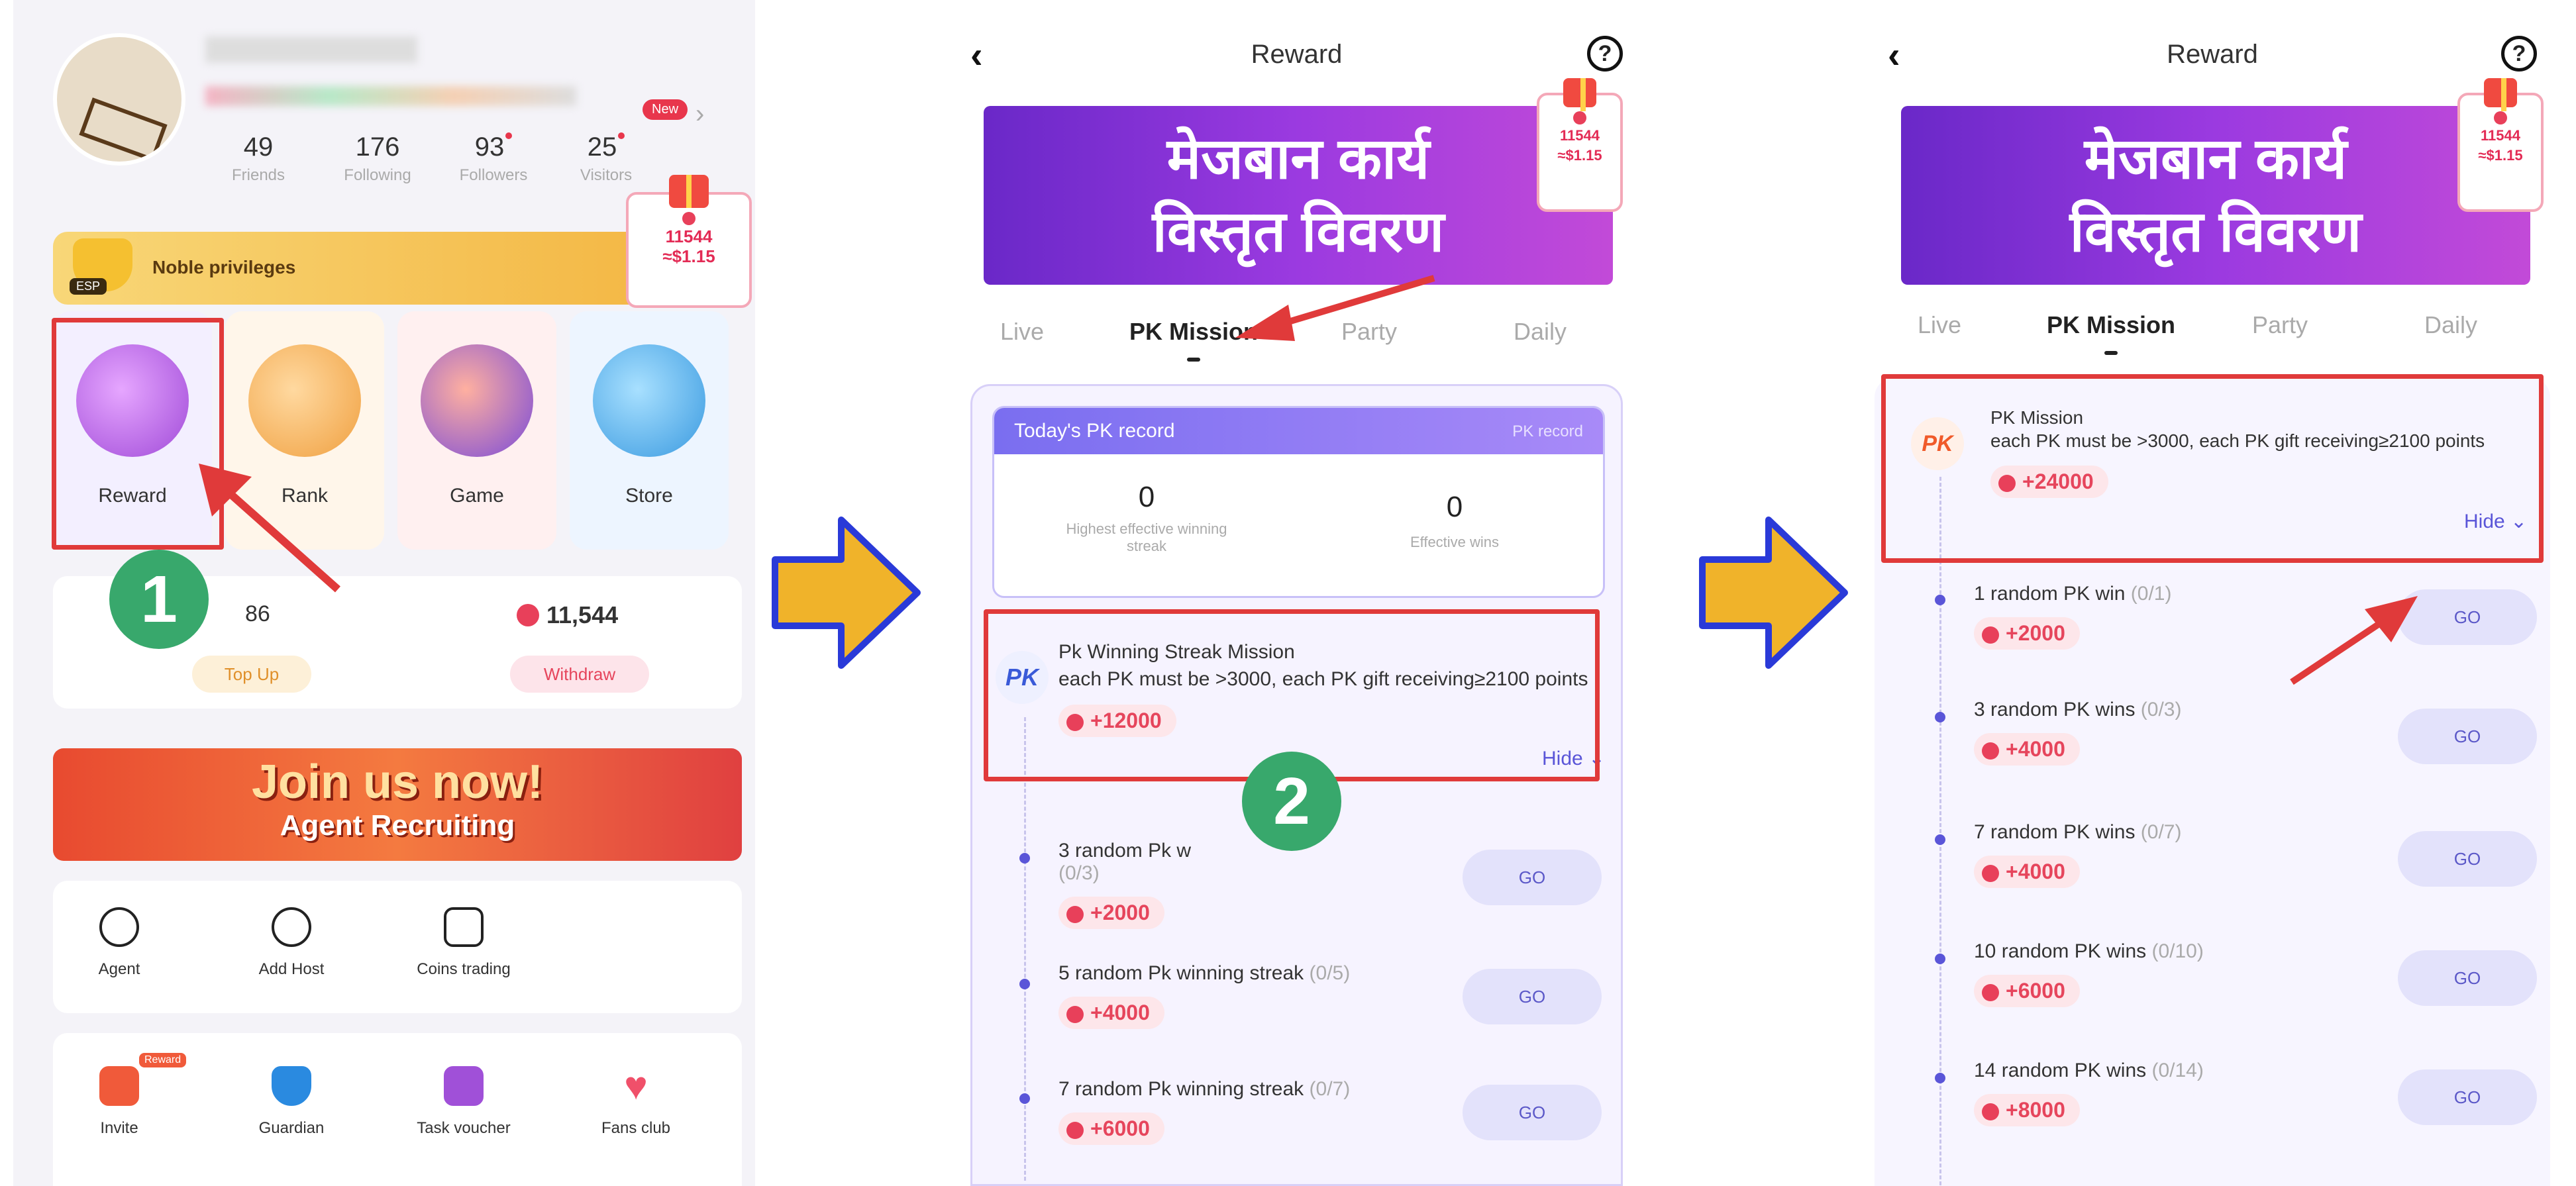 The image size is (2576, 1186). Describe the element at coordinates (397, 782) in the screenshot. I see `promo-line1: Join us now!` at that location.